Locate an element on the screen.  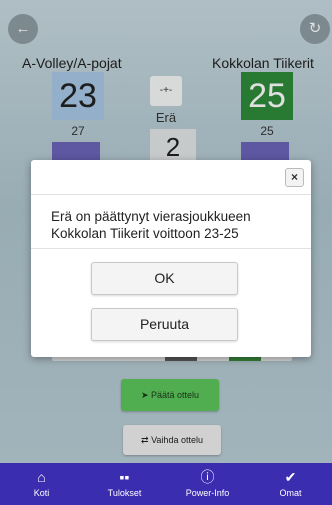
nav-item-koti: ⌂ Koti is located at coordinates (41, 484).